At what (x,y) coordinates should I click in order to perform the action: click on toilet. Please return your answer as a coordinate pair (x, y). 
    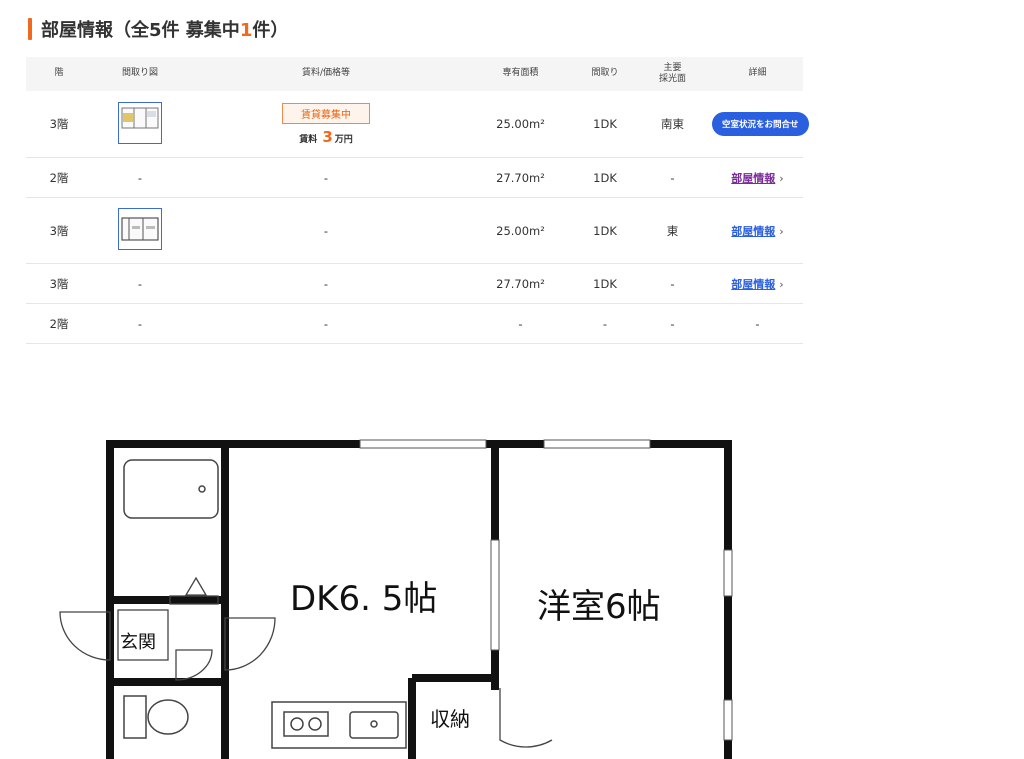
    Looking at the image, I should click on (156, 717).